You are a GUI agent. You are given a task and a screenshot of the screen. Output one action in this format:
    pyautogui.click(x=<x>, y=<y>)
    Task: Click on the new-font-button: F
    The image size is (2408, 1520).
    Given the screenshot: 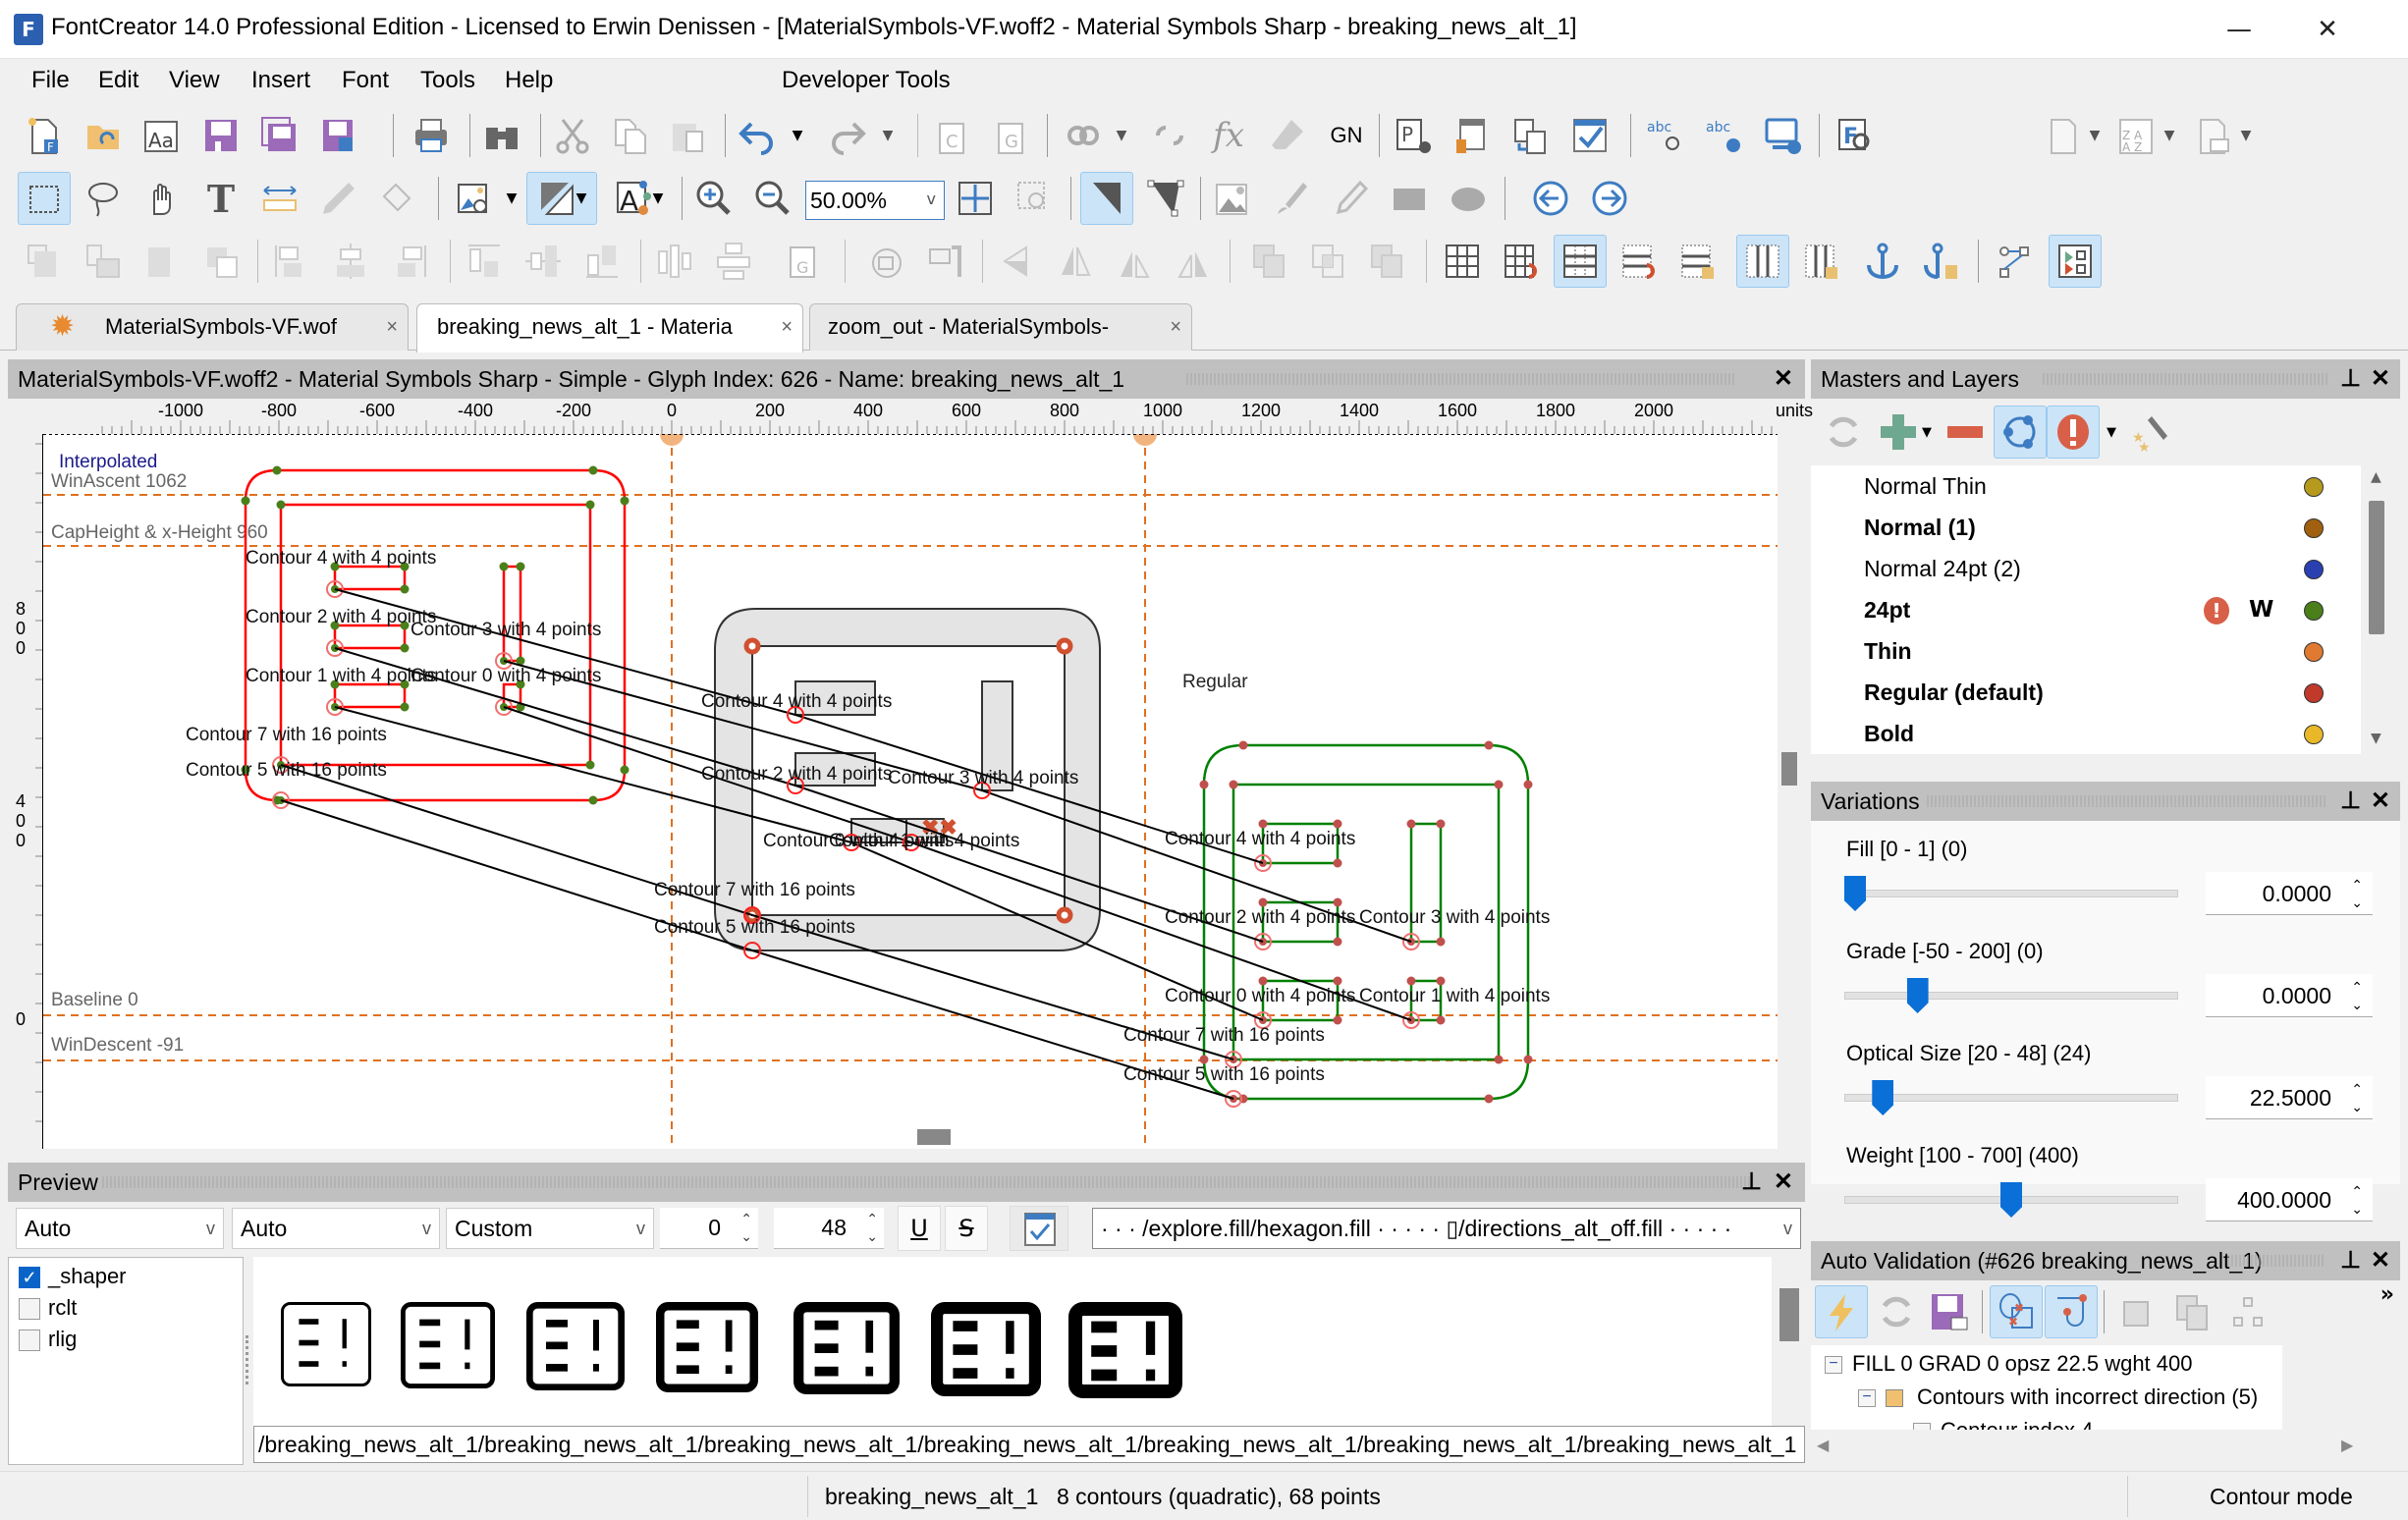 What is the action you would take?
    pyautogui.click(x=44, y=135)
    